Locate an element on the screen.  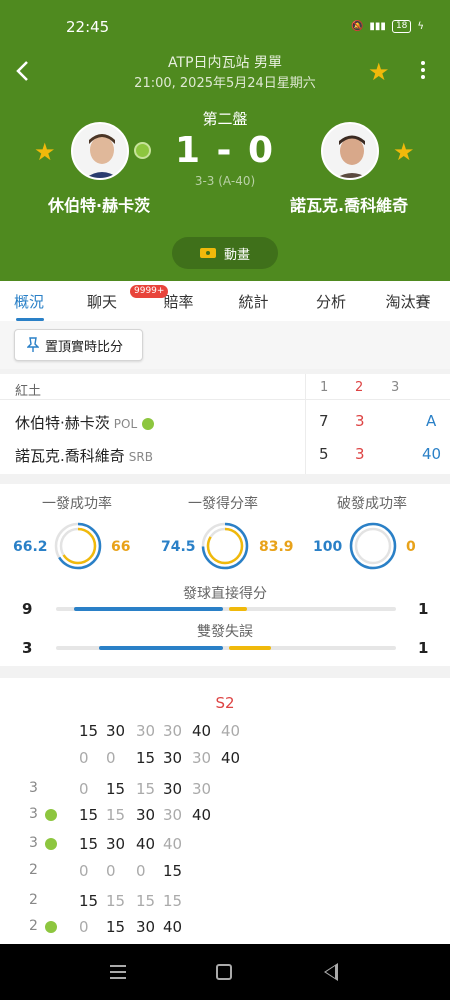
status-time: 22:45 is located at coordinates (88, 27).